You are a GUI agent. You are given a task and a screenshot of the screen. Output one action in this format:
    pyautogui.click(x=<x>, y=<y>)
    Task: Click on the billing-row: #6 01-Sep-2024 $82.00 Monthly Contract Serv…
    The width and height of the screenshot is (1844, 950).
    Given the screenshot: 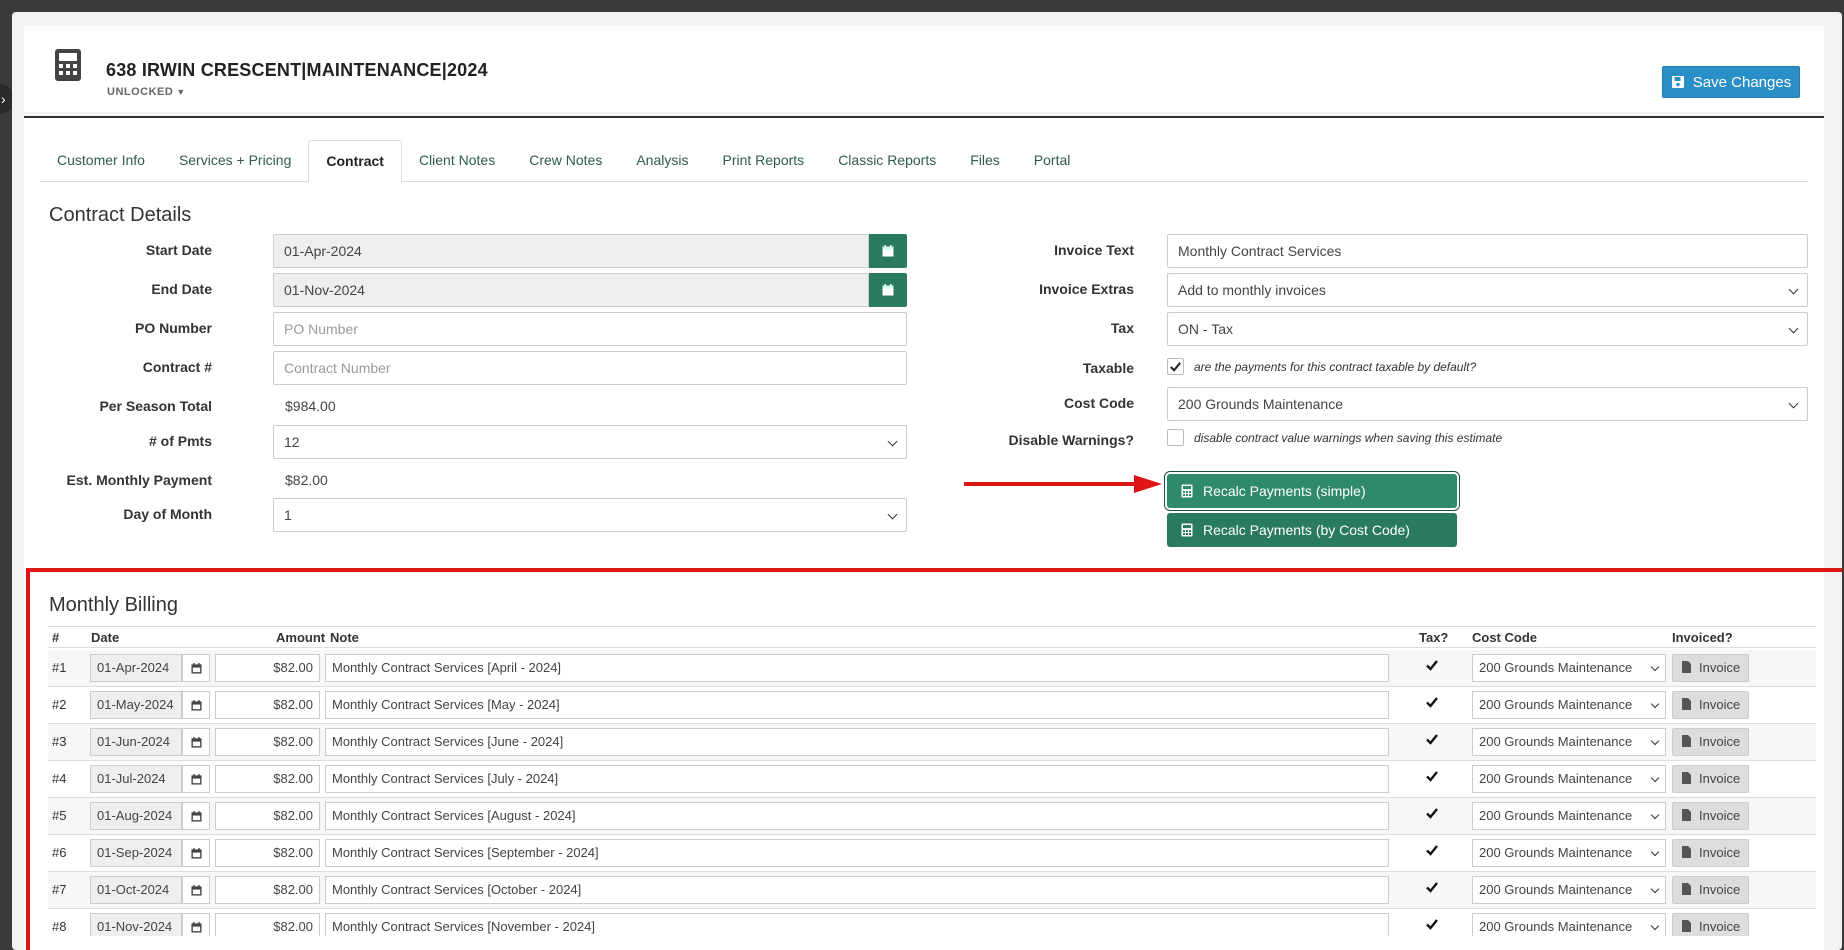 What is the action you would take?
    pyautogui.click(x=932, y=853)
    